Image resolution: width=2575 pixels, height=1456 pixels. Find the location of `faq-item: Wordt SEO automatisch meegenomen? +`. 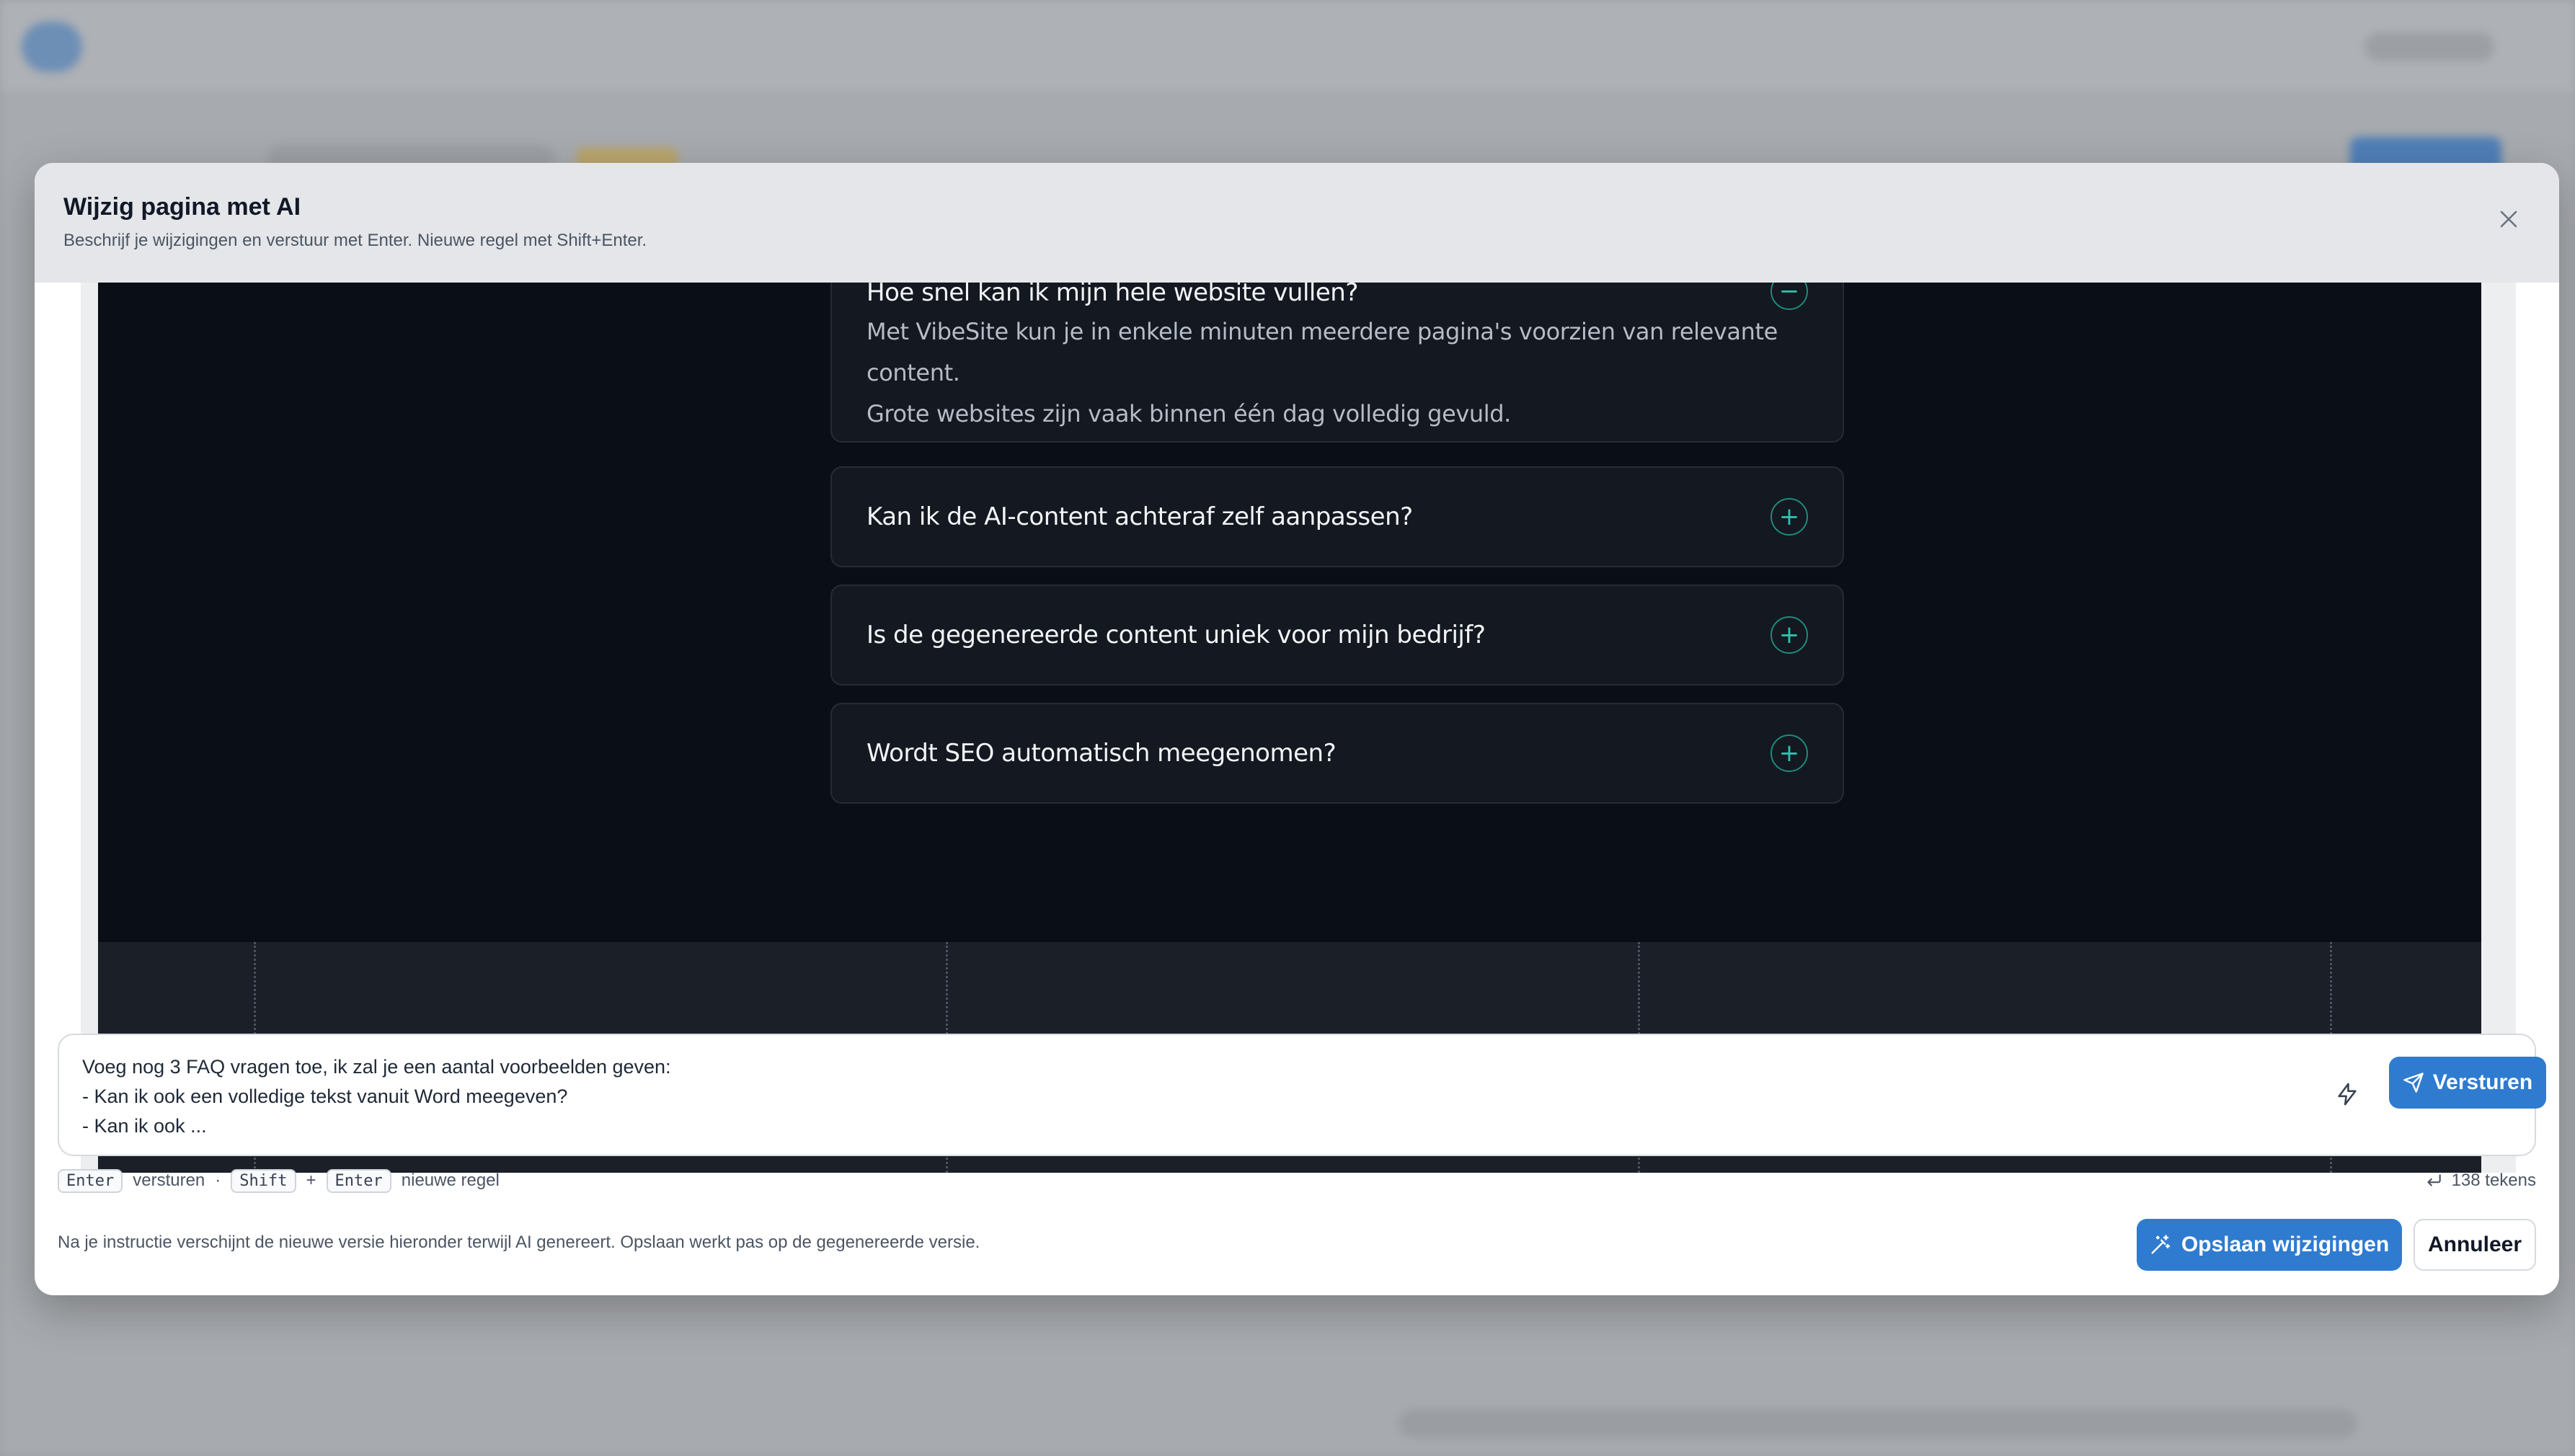

faq-item: Wordt SEO automatisch meegenomen? + is located at coordinates (1337, 753).